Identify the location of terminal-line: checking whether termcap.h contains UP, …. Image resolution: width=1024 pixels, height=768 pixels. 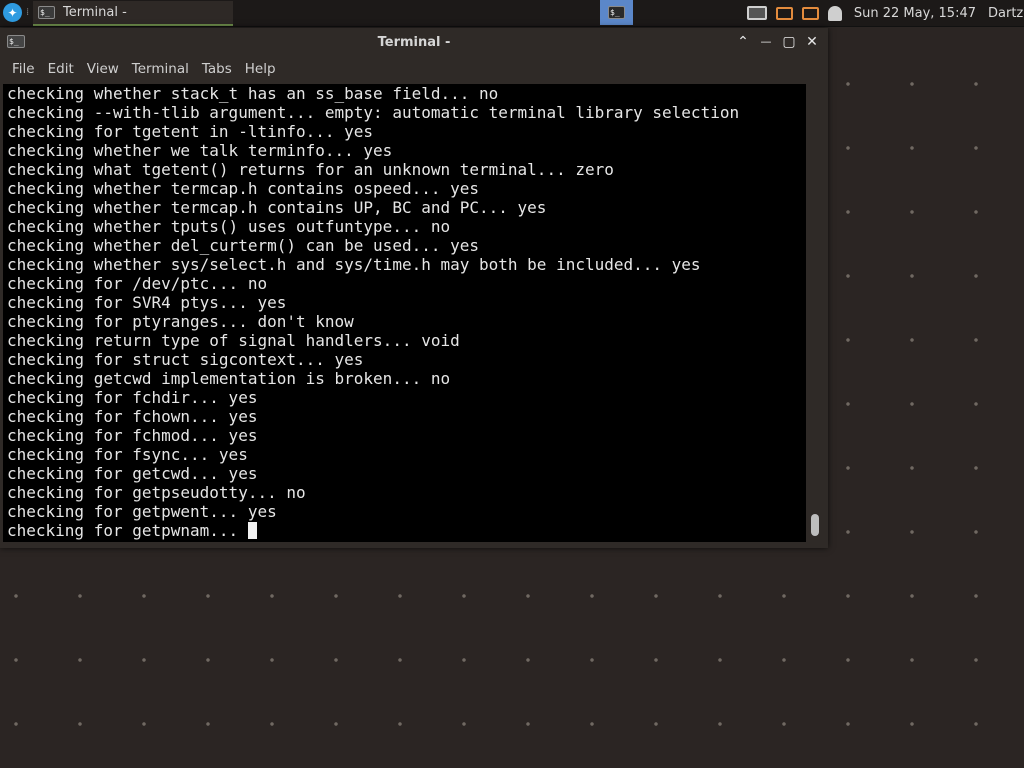
(277, 207).